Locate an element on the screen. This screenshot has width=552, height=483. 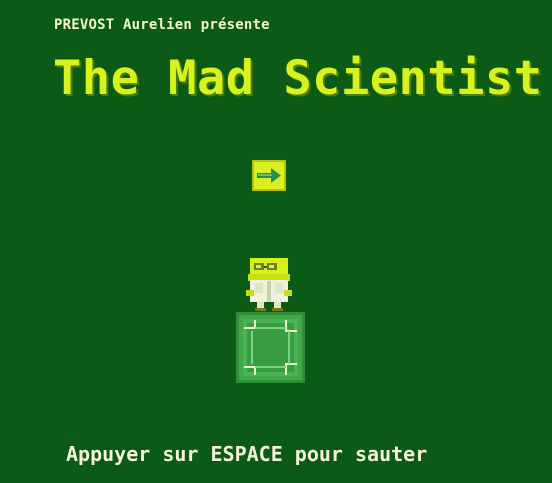
jump-instruction: Appuyer sur ESPACE pour sauter is located at coordinates (247, 454).